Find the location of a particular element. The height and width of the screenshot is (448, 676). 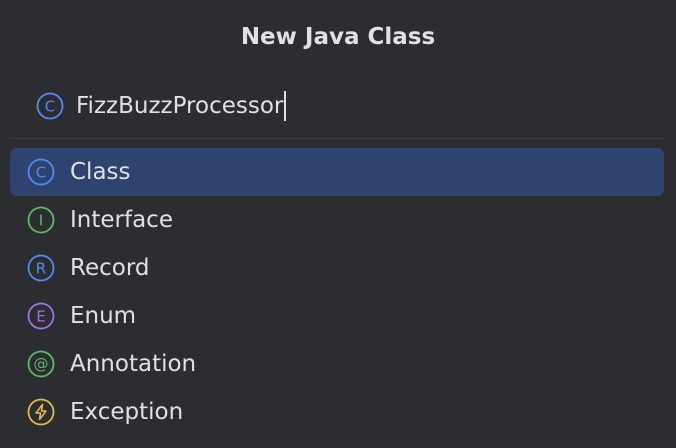

enum-icon: E is located at coordinates (41, 316).